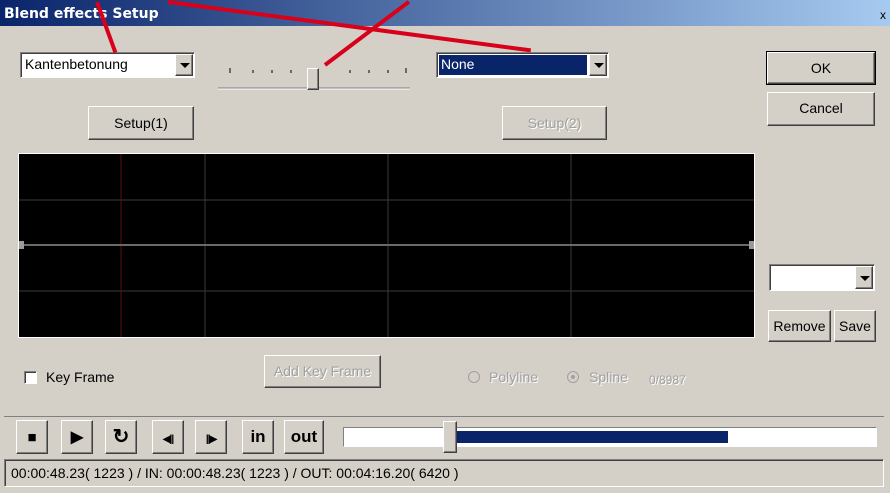 Image resolution: width=890 pixels, height=493 pixels. I want to click on timeline-track, so click(610, 437).